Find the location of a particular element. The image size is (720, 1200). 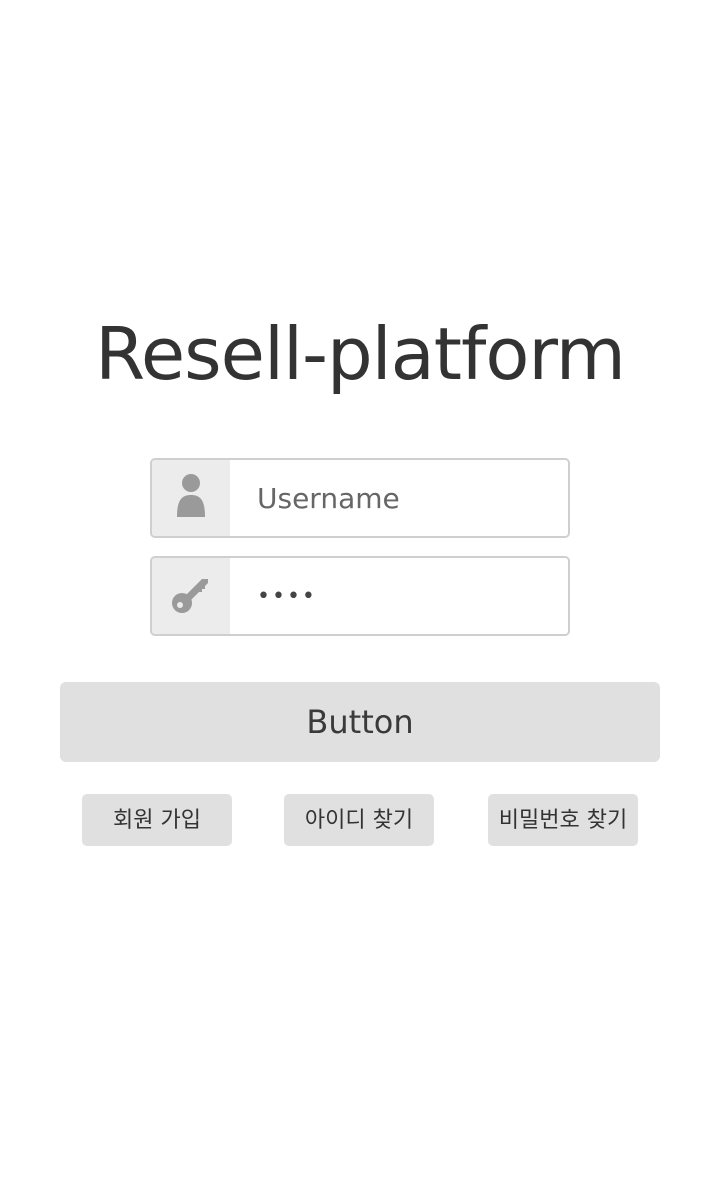

key-icon is located at coordinates (191, 596).